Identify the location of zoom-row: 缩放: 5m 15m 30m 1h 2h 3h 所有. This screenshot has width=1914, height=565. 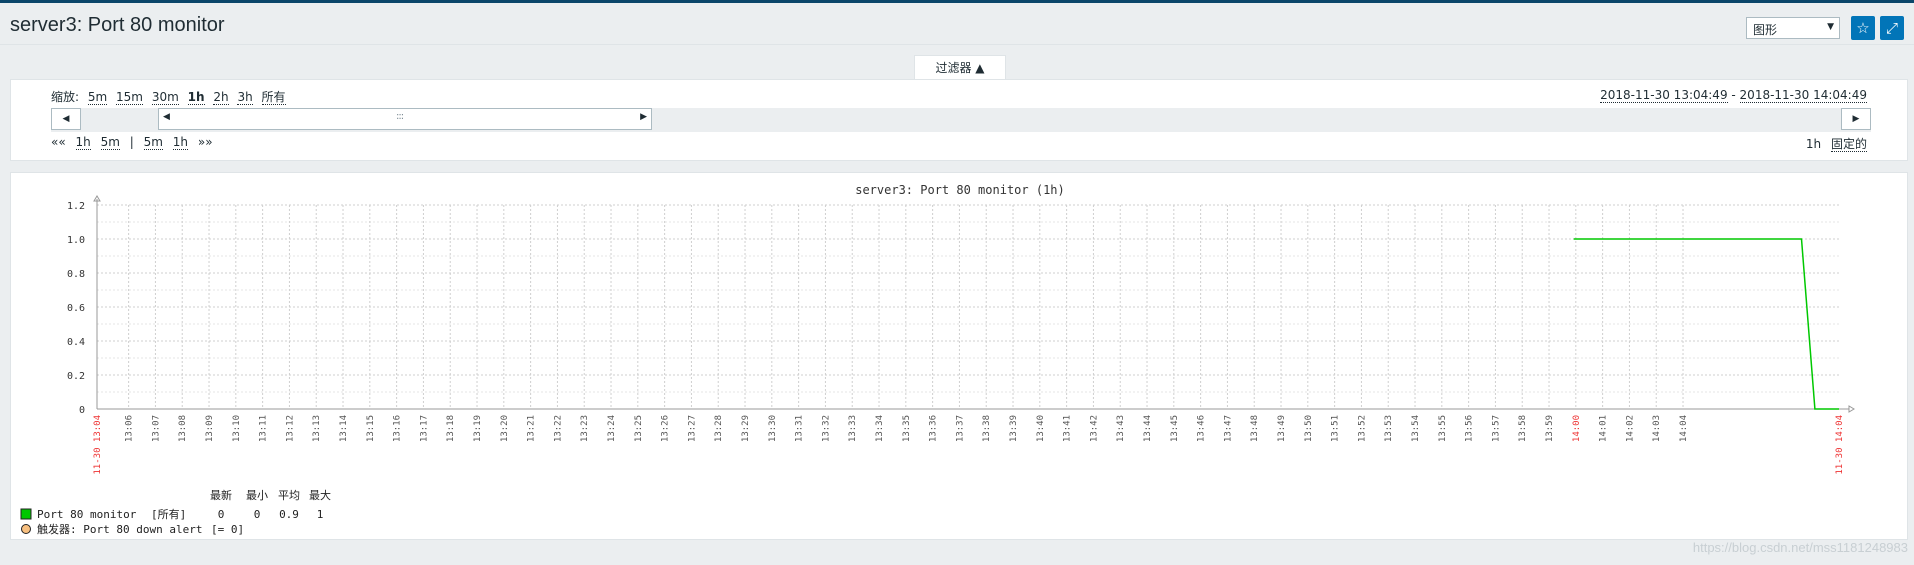
(171, 96).